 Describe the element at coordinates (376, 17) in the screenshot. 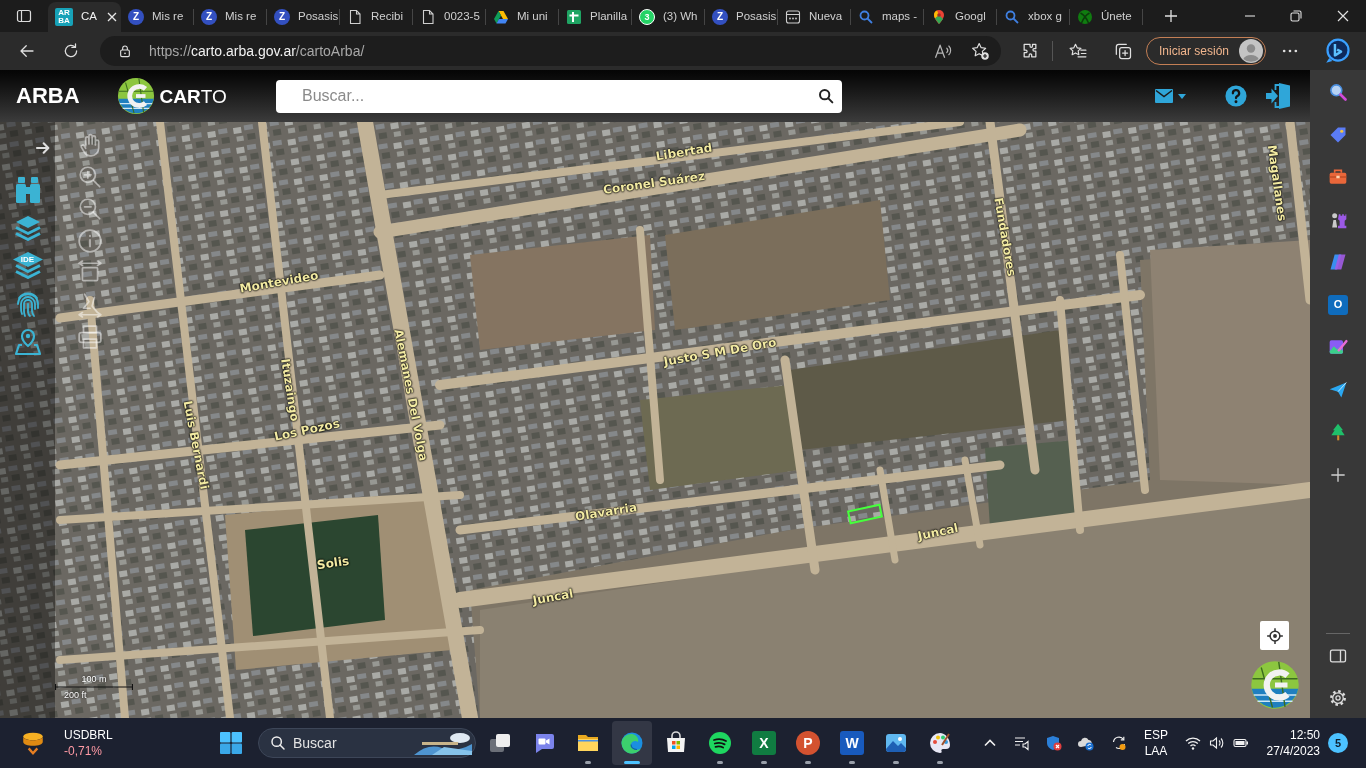

I see `browser-tab: Recibi` at that location.